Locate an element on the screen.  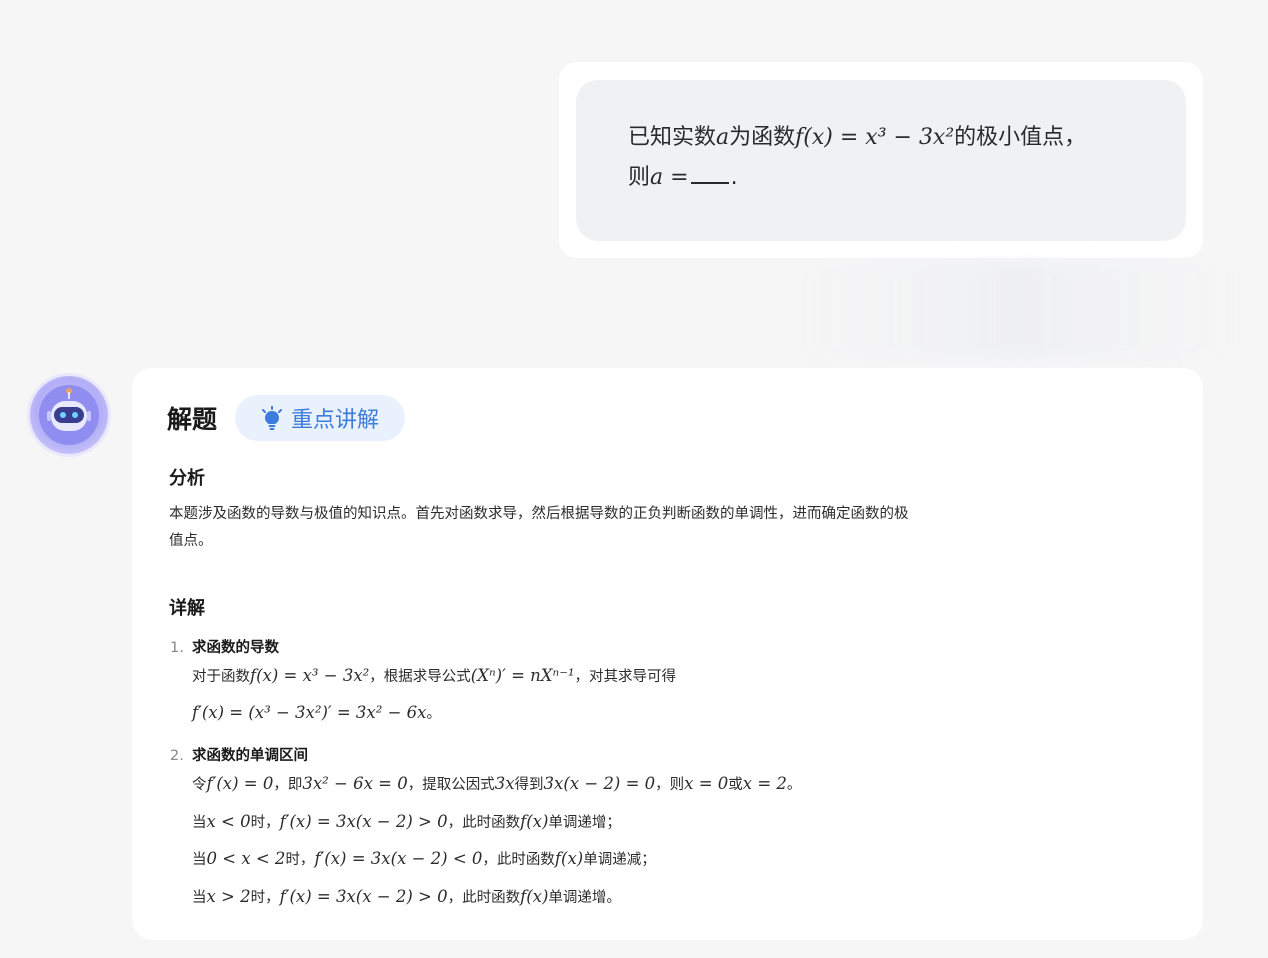
step-math: x = 0 is located at coordinates (706, 783).